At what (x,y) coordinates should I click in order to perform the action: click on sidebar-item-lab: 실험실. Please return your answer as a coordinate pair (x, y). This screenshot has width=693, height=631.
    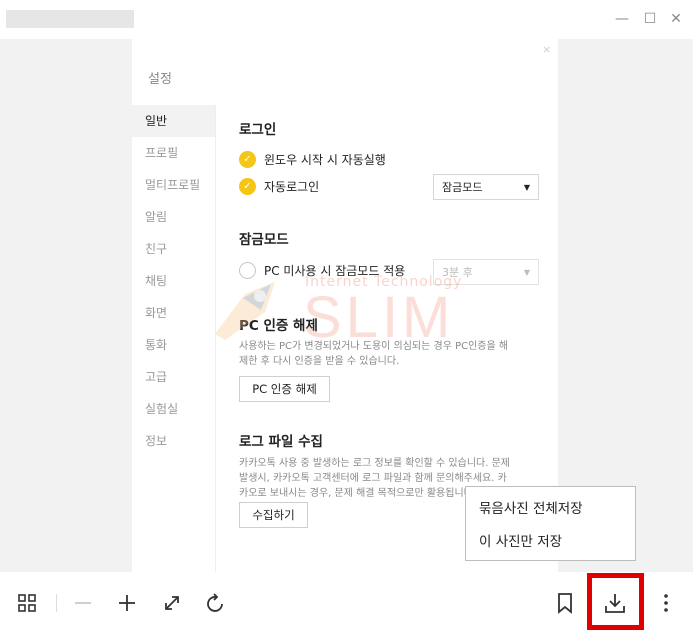
    Looking at the image, I should click on (162, 409).